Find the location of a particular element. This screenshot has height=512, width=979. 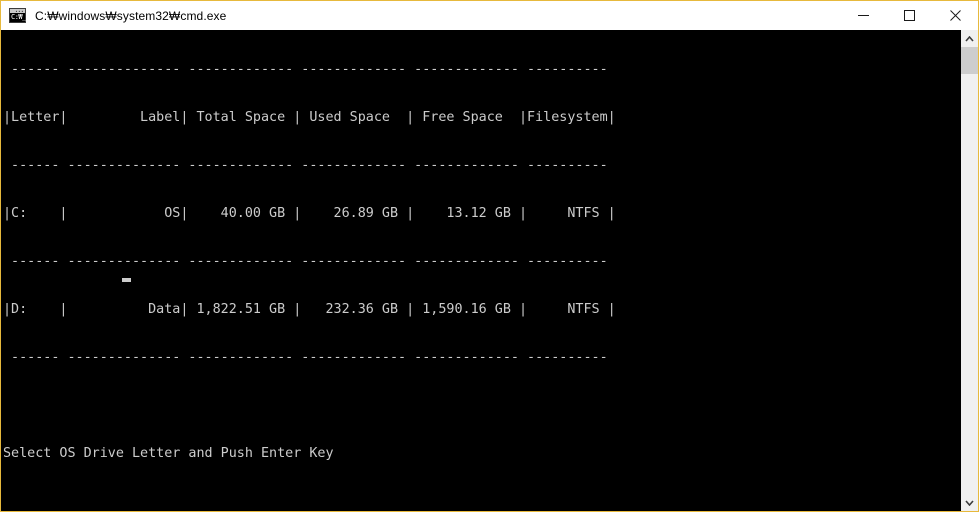

cmd-icon-prompt-text: C:₩_ is located at coordinates (18, 17).